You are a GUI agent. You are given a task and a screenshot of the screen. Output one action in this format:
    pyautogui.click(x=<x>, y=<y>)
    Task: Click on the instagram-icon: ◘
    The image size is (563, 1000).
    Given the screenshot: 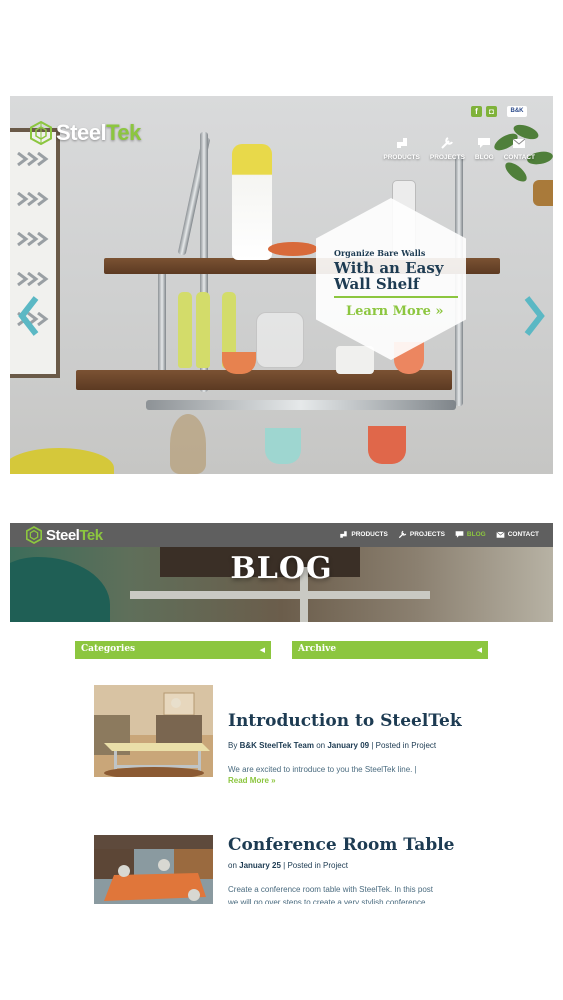 What is the action you would take?
    pyautogui.click(x=491, y=111)
    